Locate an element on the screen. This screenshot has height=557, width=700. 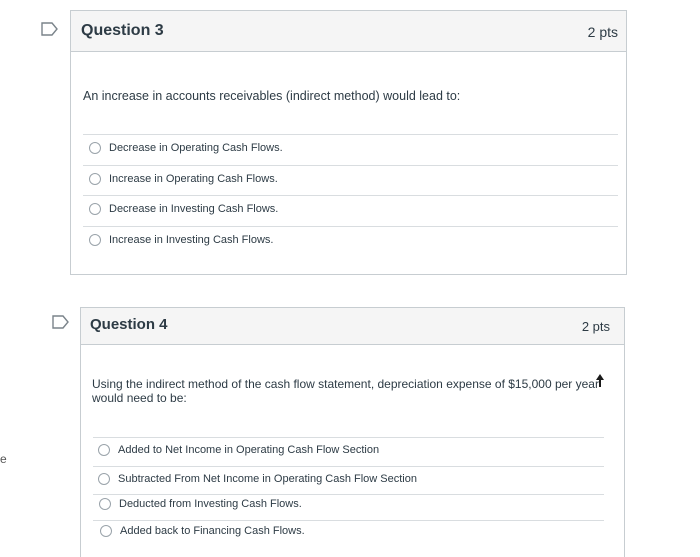
answer-option: Increase in Operating Cash Flows. is located at coordinates (183, 179).